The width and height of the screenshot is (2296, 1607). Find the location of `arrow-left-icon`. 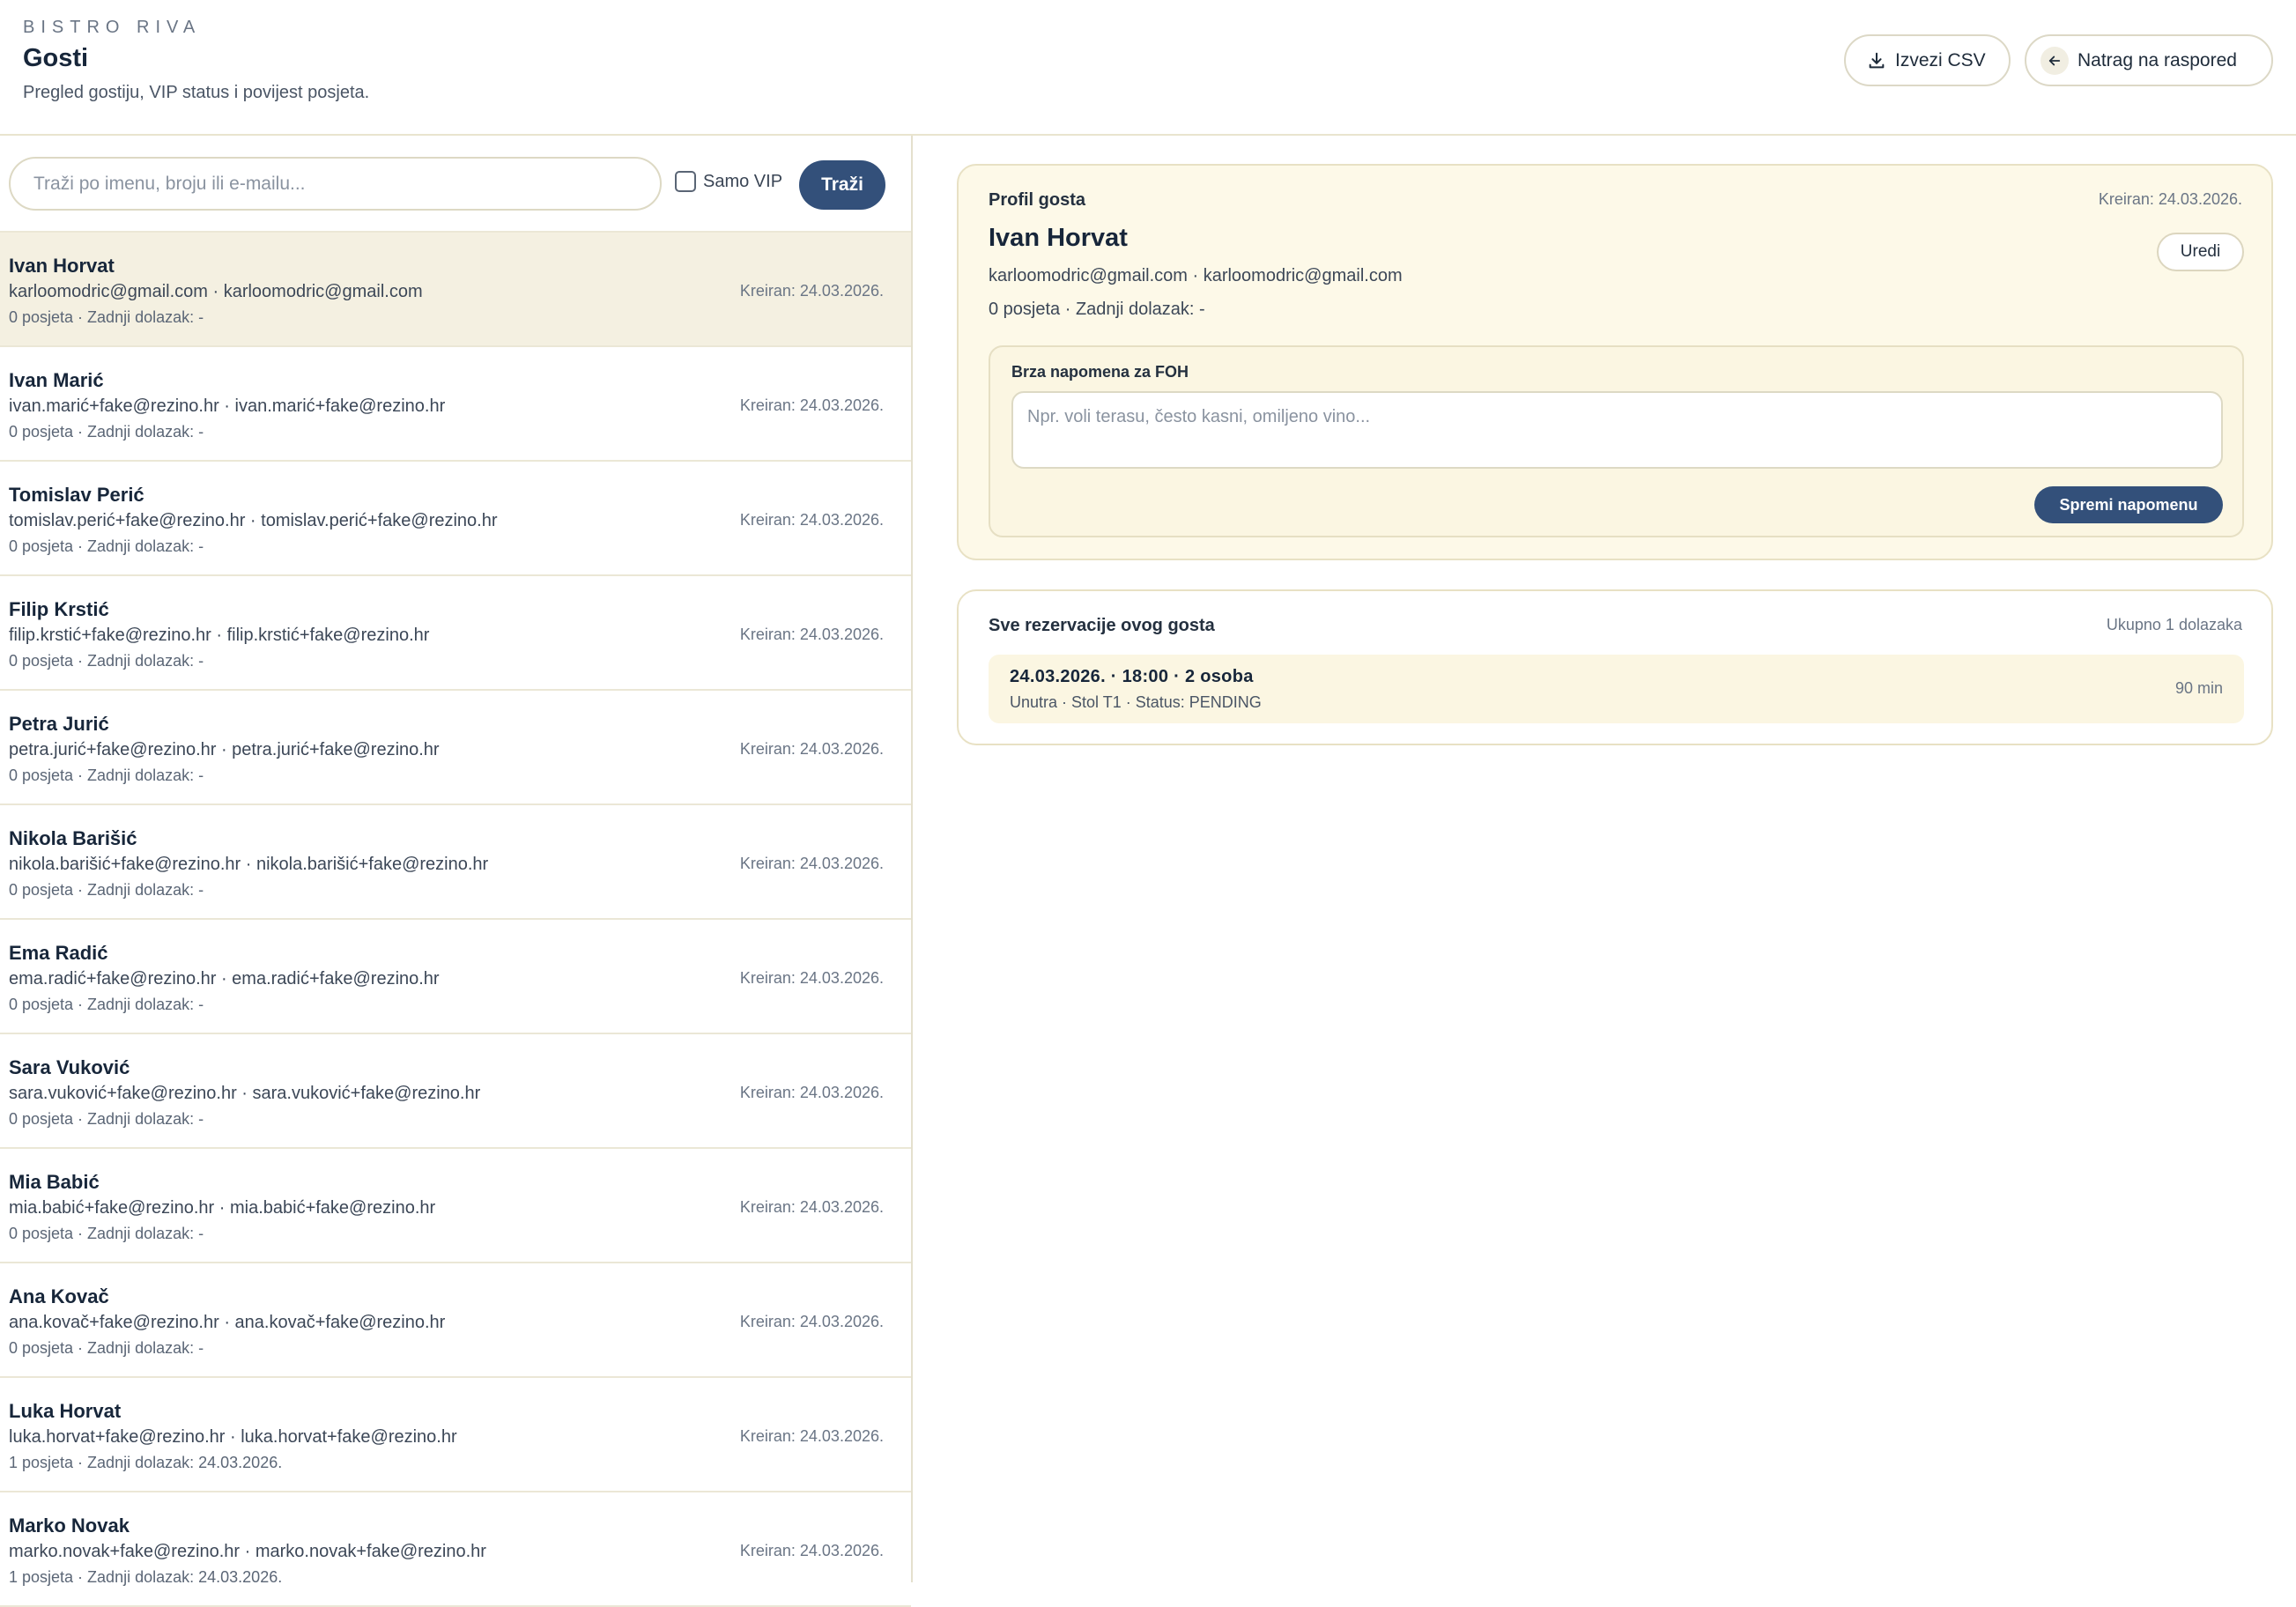

arrow-left-icon is located at coordinates (2054, 60).